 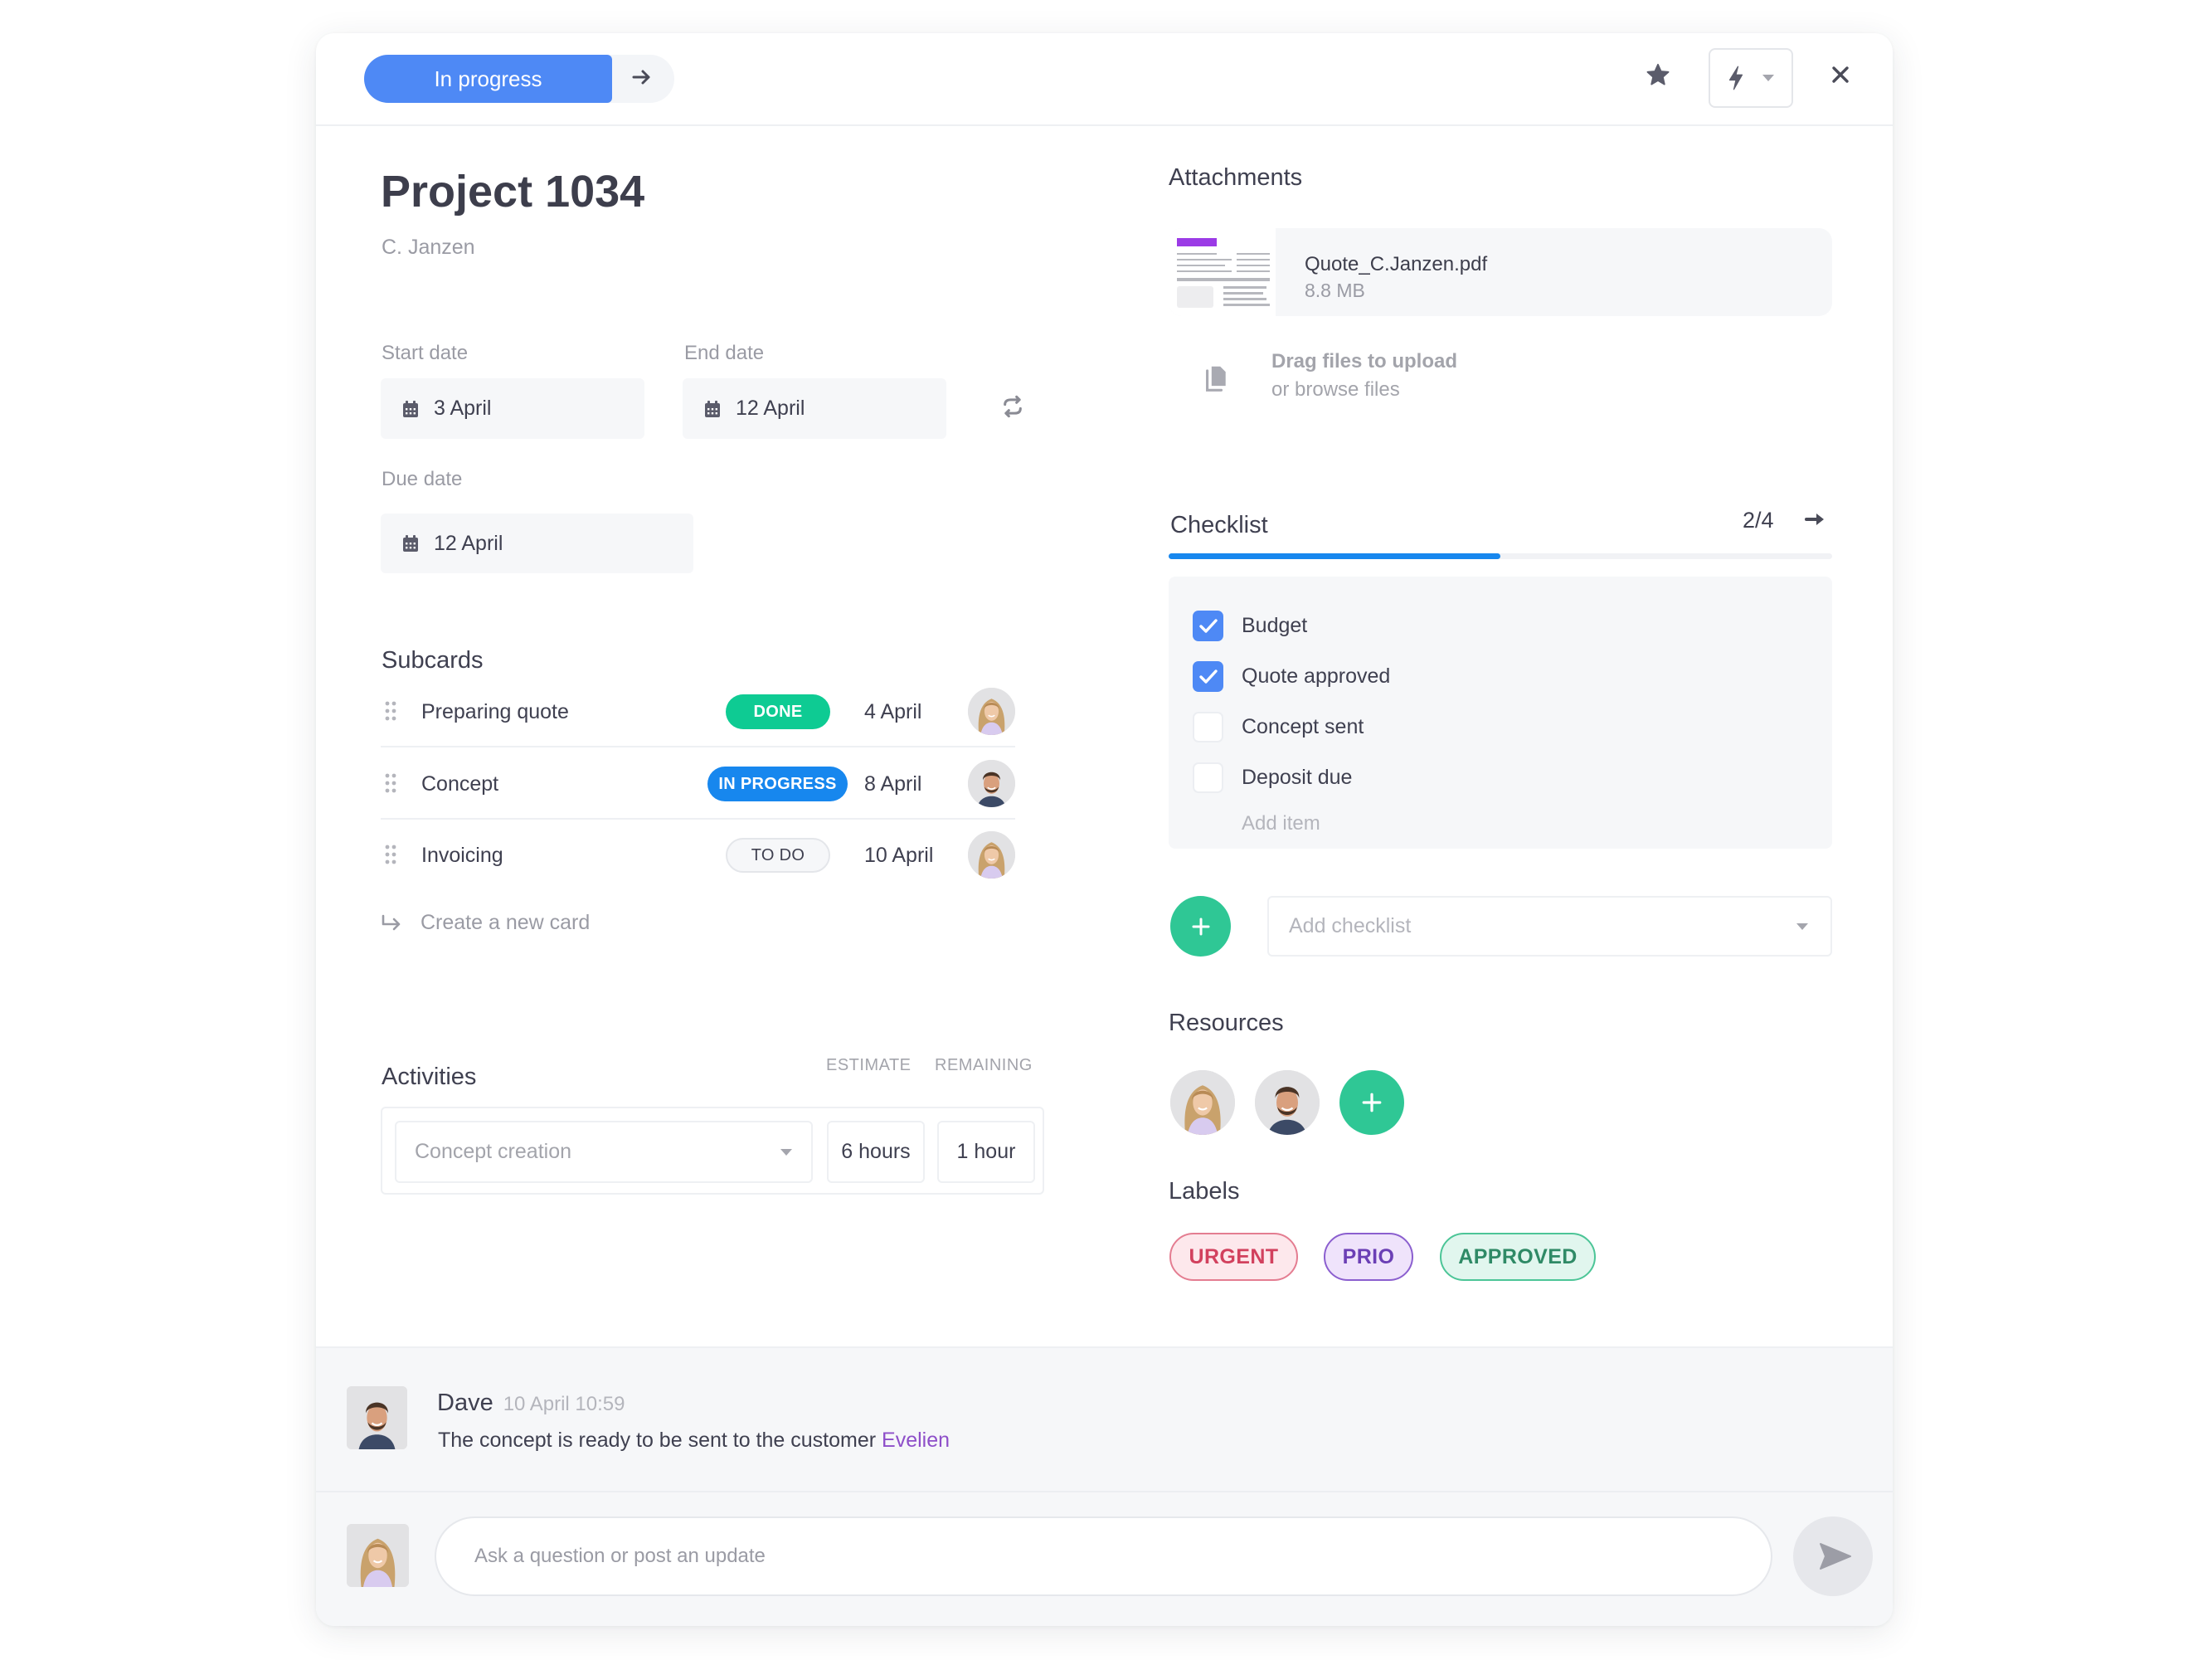 What do you see at coordinates (1216, 380) in the screenshot?
I see `copy-files-icon` at bounding box center [1216, 380].